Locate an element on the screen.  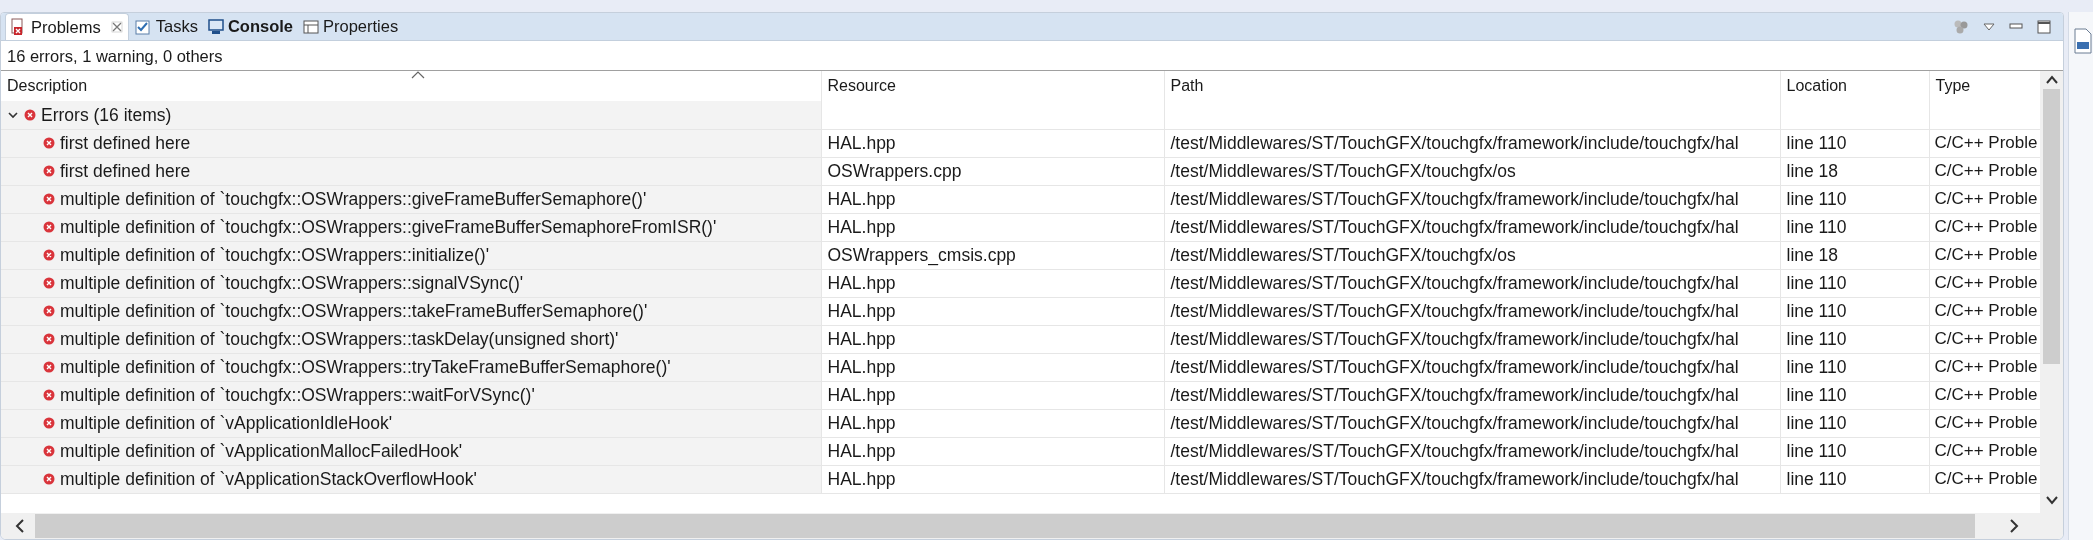
vertical-scrollbar is located at coordinates (2051, 292).